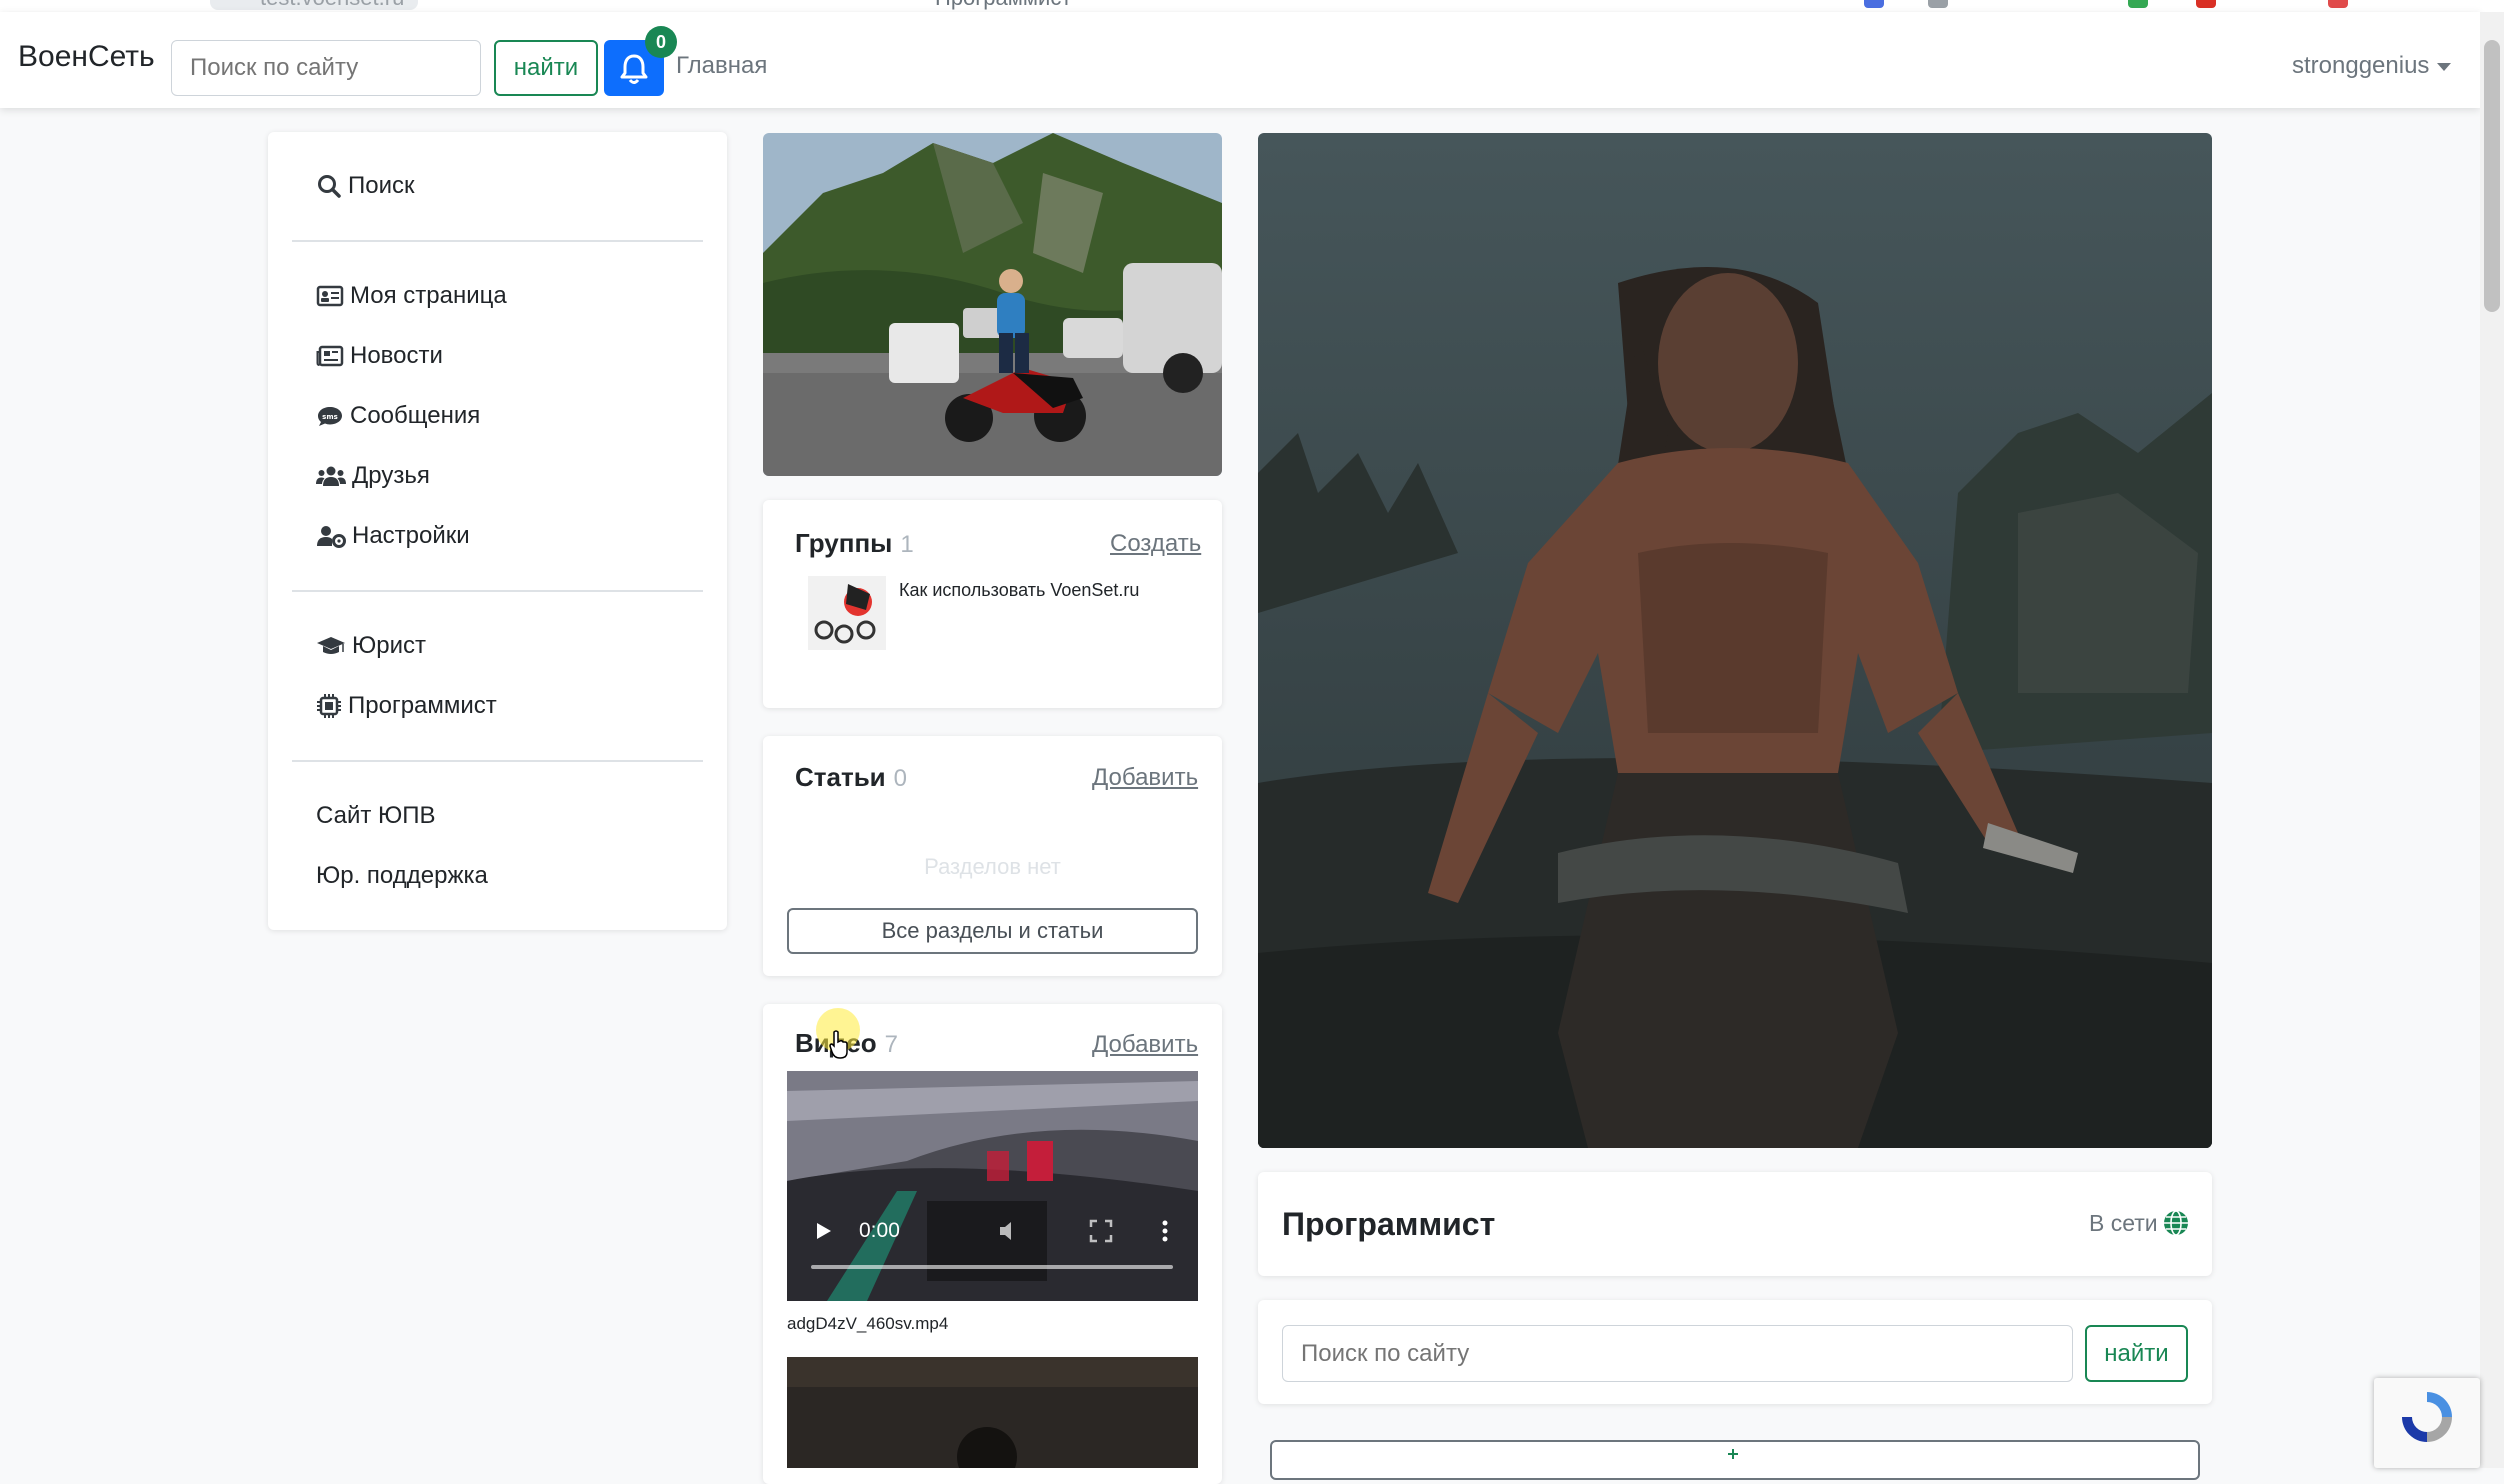 This screenshot has width=2504, height=1484. What do you see at coordinates (1003, 5) in the screenshot?
I see `window-title: Программист` at bounding box center [1003, 5].